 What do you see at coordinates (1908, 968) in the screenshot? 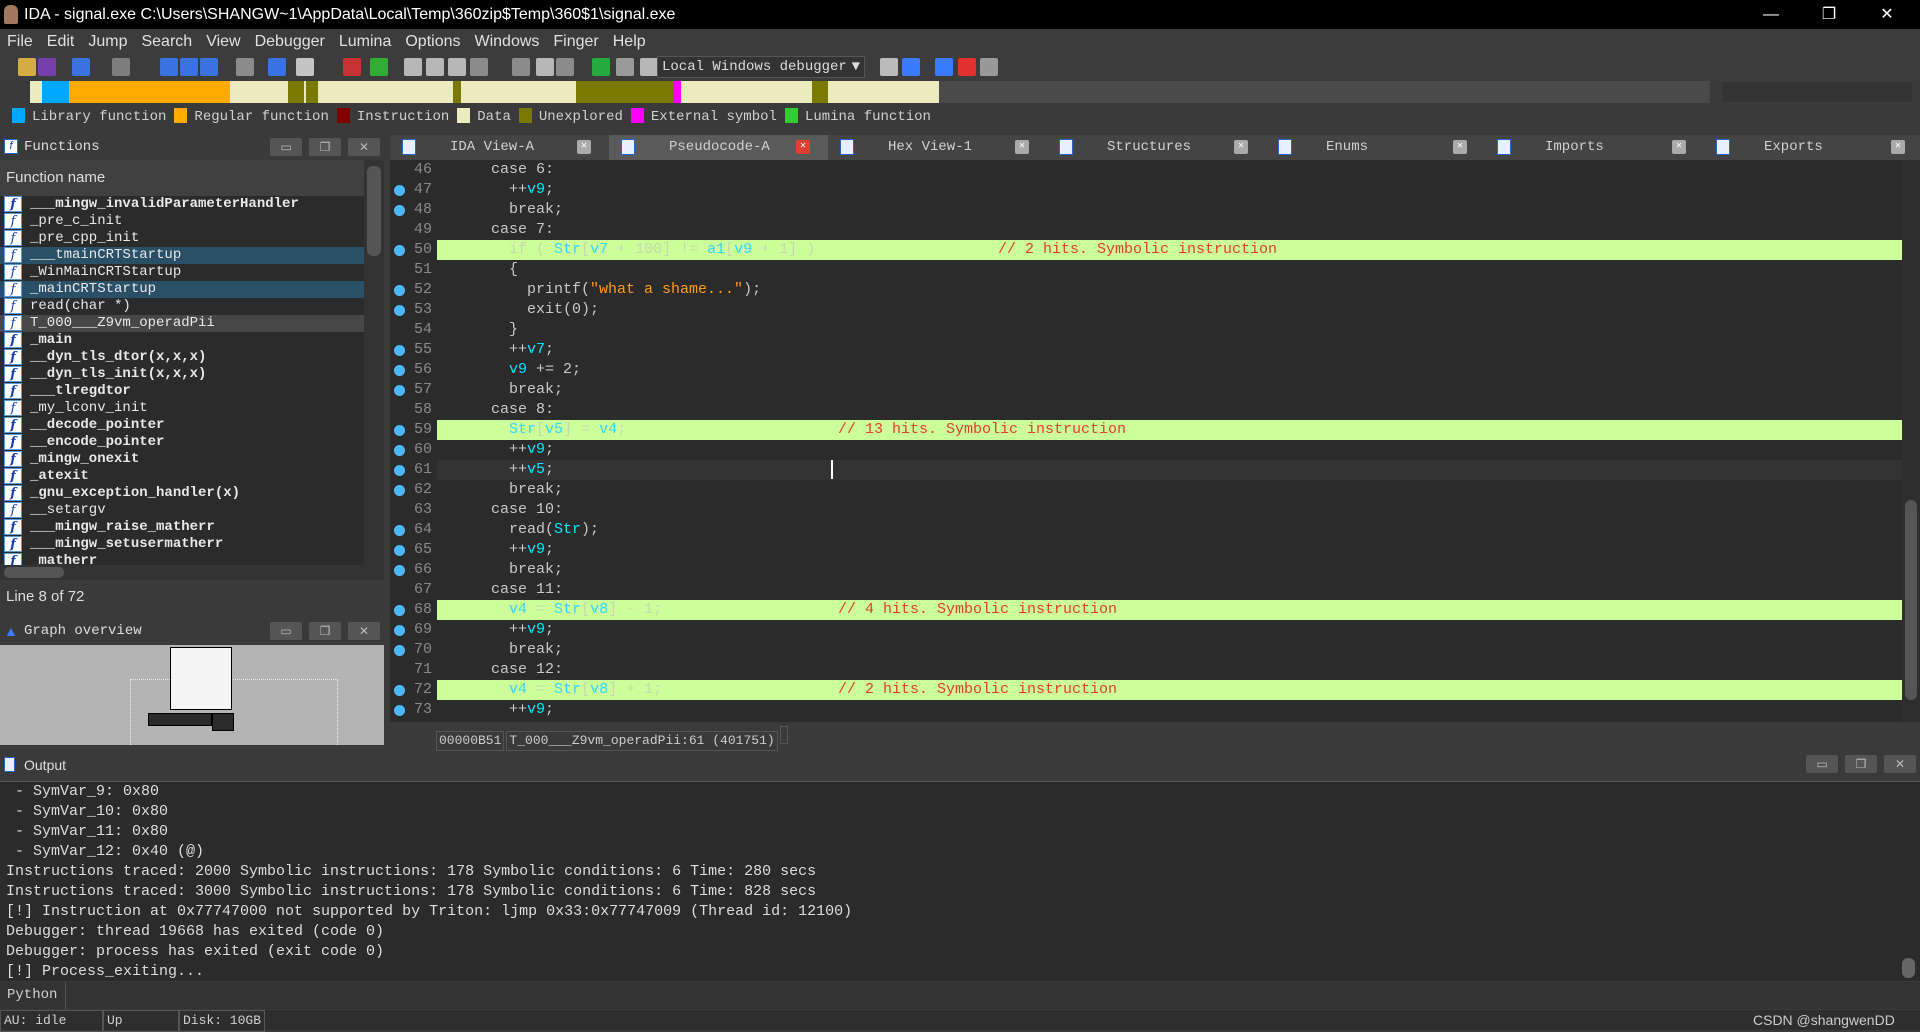
I see `output-scroll-thumb` at bounding box center [1908, 968].